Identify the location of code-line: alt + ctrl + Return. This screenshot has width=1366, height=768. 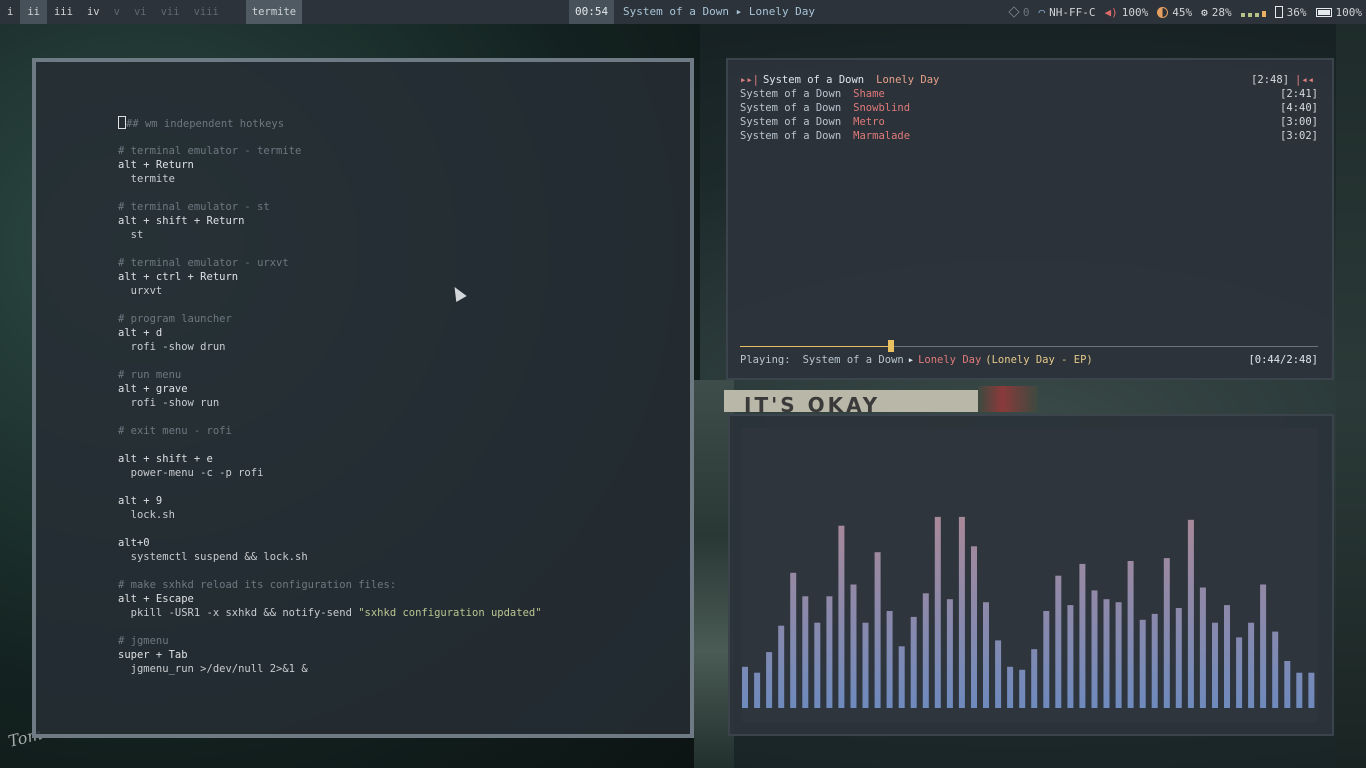
(178, 277).